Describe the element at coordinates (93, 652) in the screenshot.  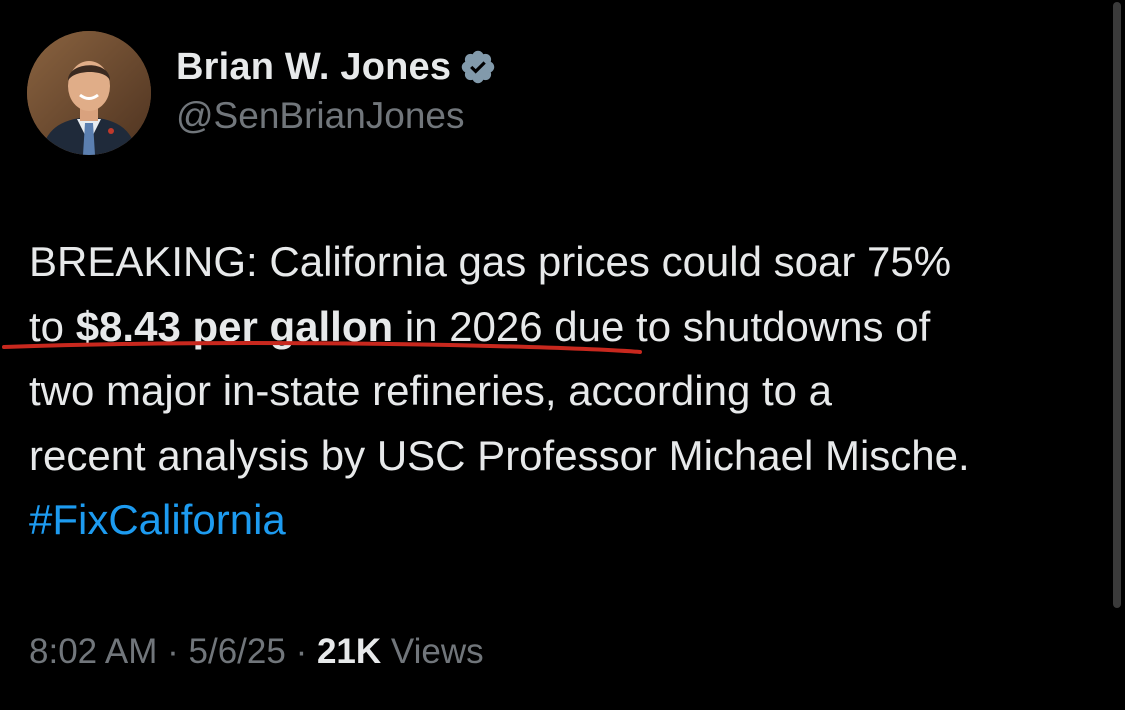
I see `tweet-time: 8:02 AM` at that location.